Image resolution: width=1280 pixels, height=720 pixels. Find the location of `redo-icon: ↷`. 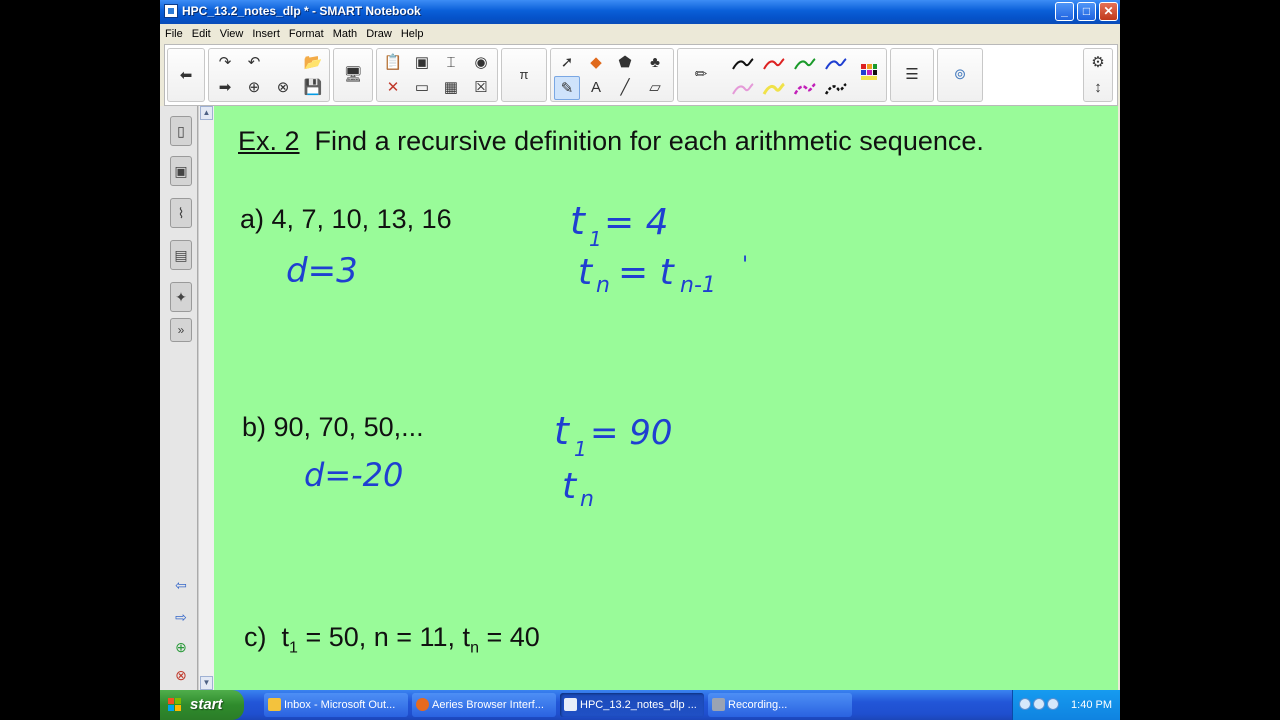

redo-icon: ↷ is located at coordinates (225, 63).